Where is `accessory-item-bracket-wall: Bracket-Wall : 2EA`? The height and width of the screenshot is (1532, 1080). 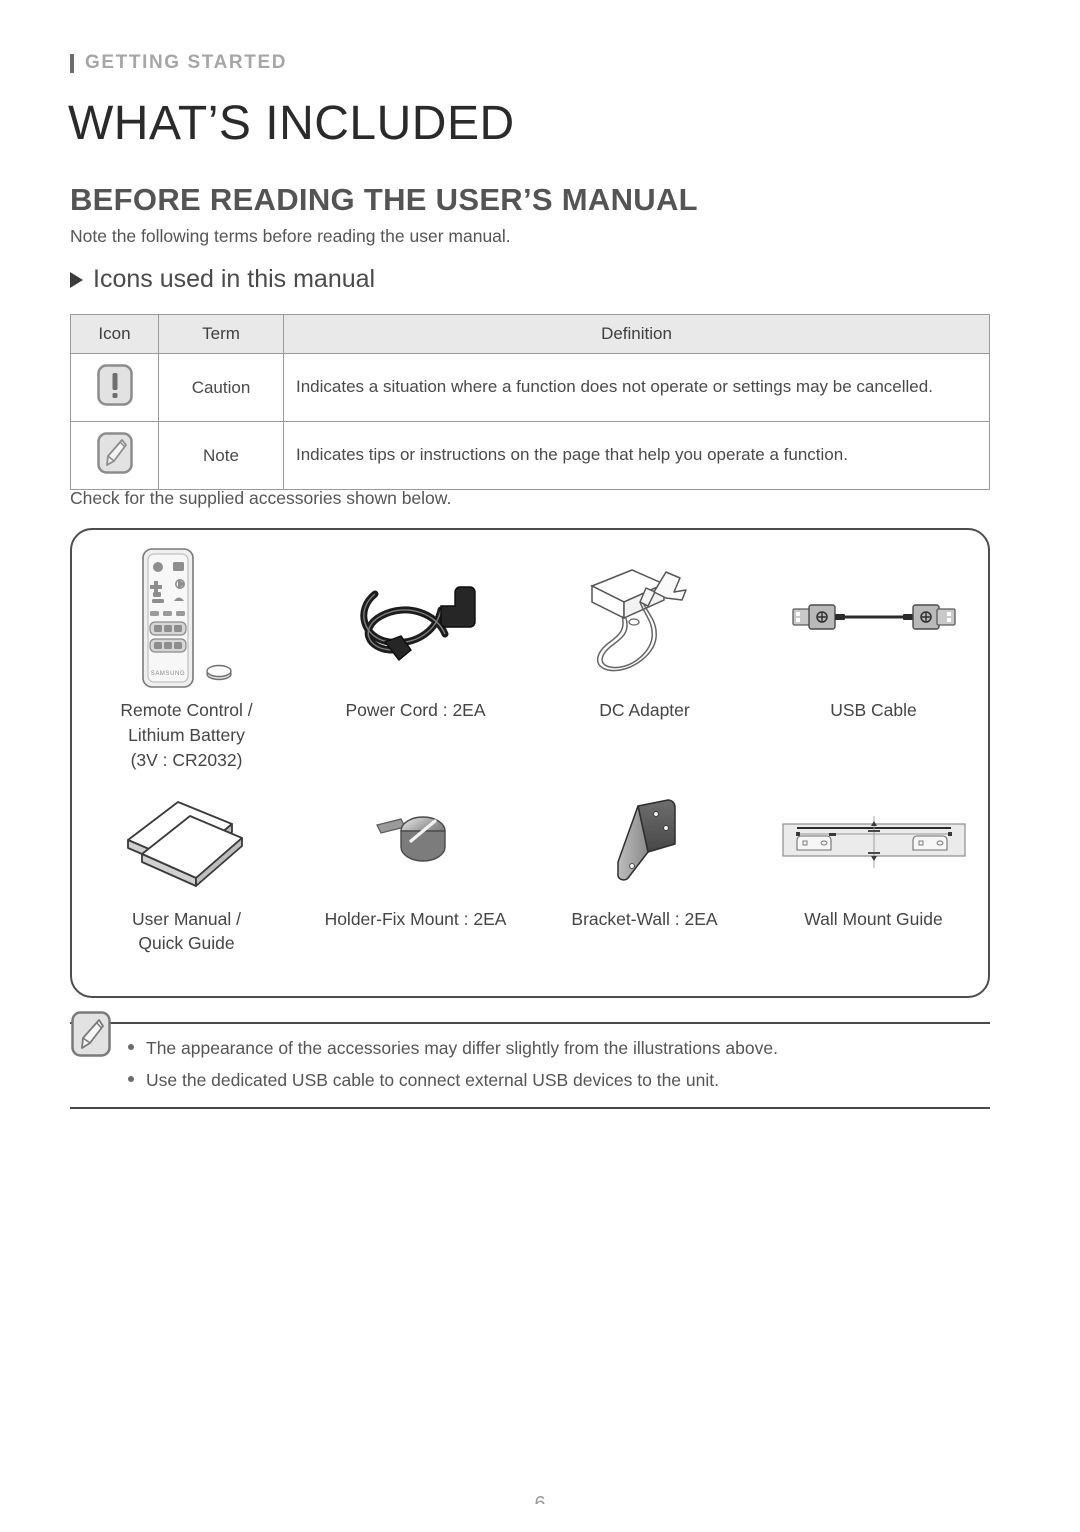
accessory-item-bracket-wall: Bracket-Wall : 2EA is located at coordinates (644, 884).